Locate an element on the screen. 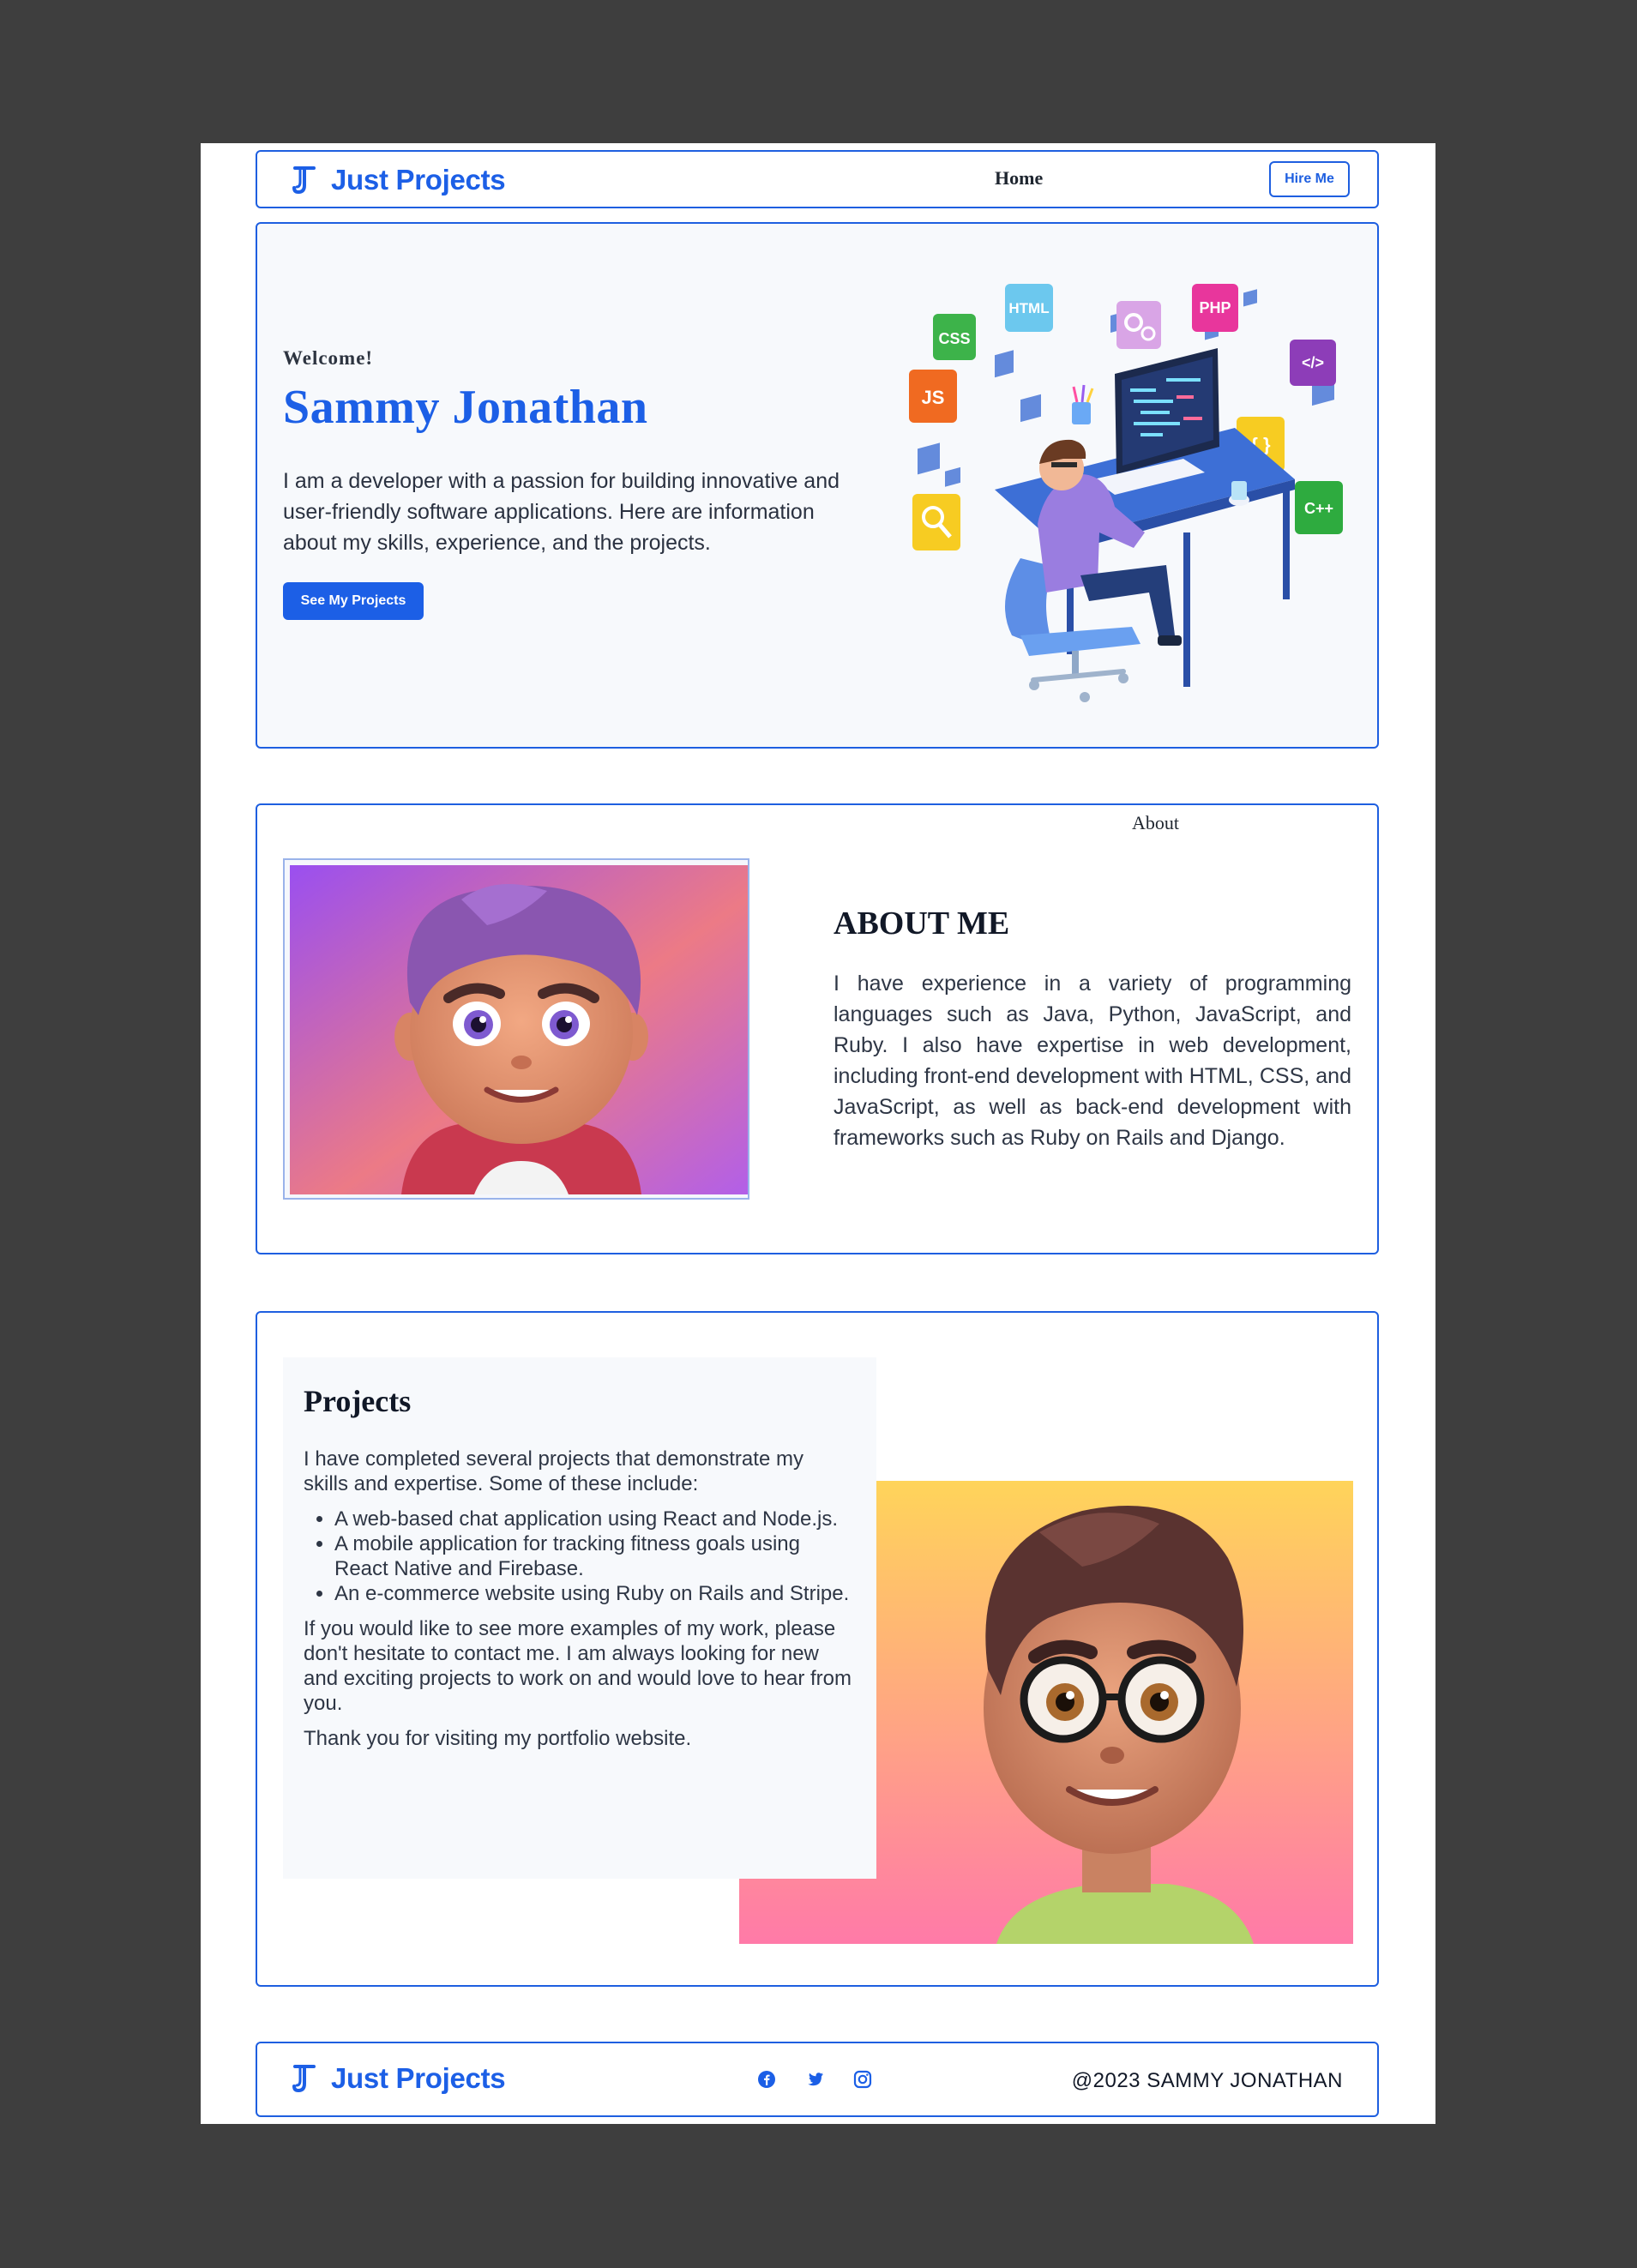 The width and height of the screenshot is (1637, 2268). about-title: ABOUT ME is located at coordinates (922, 923).